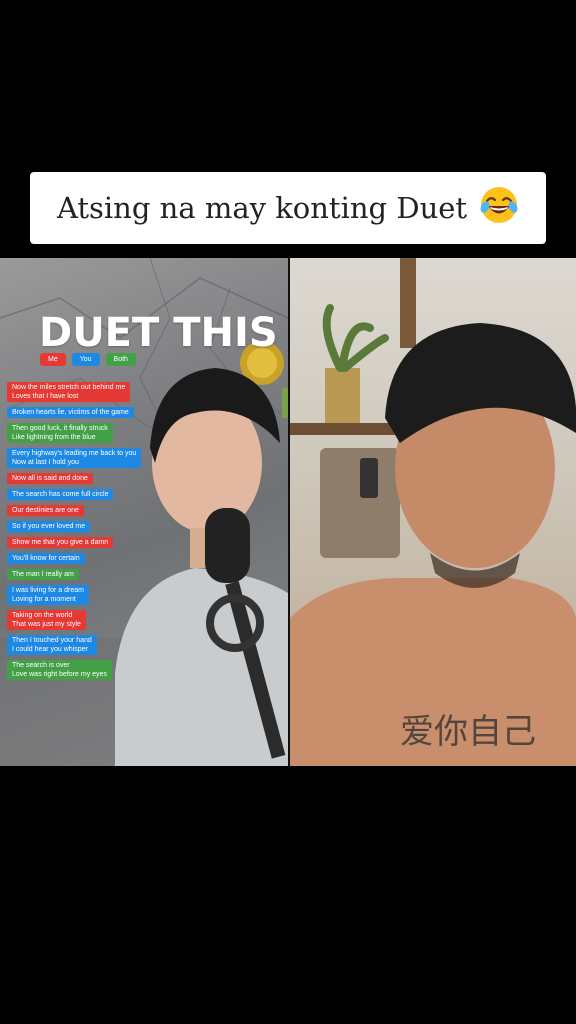 This screenshot has width=576, height=1024. I want to click on lyric-line: Our destinies are one, so click(45, 510).